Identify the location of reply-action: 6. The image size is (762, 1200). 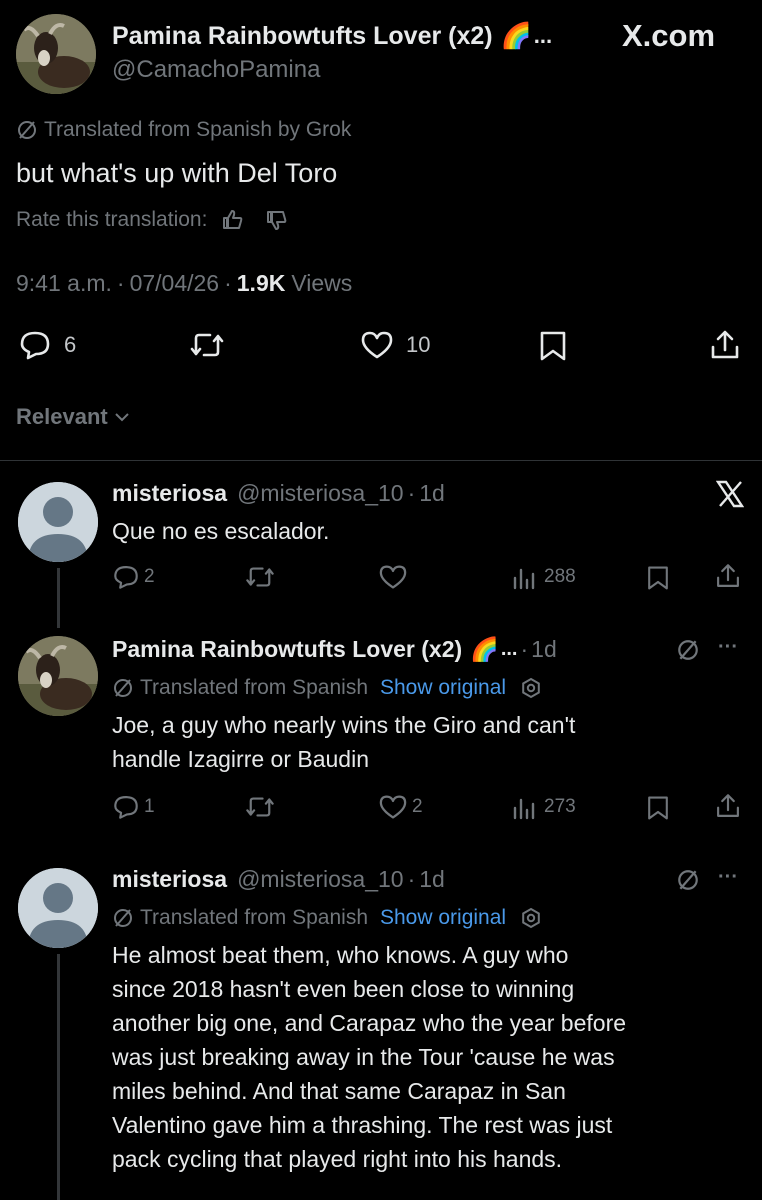
(47, 345).